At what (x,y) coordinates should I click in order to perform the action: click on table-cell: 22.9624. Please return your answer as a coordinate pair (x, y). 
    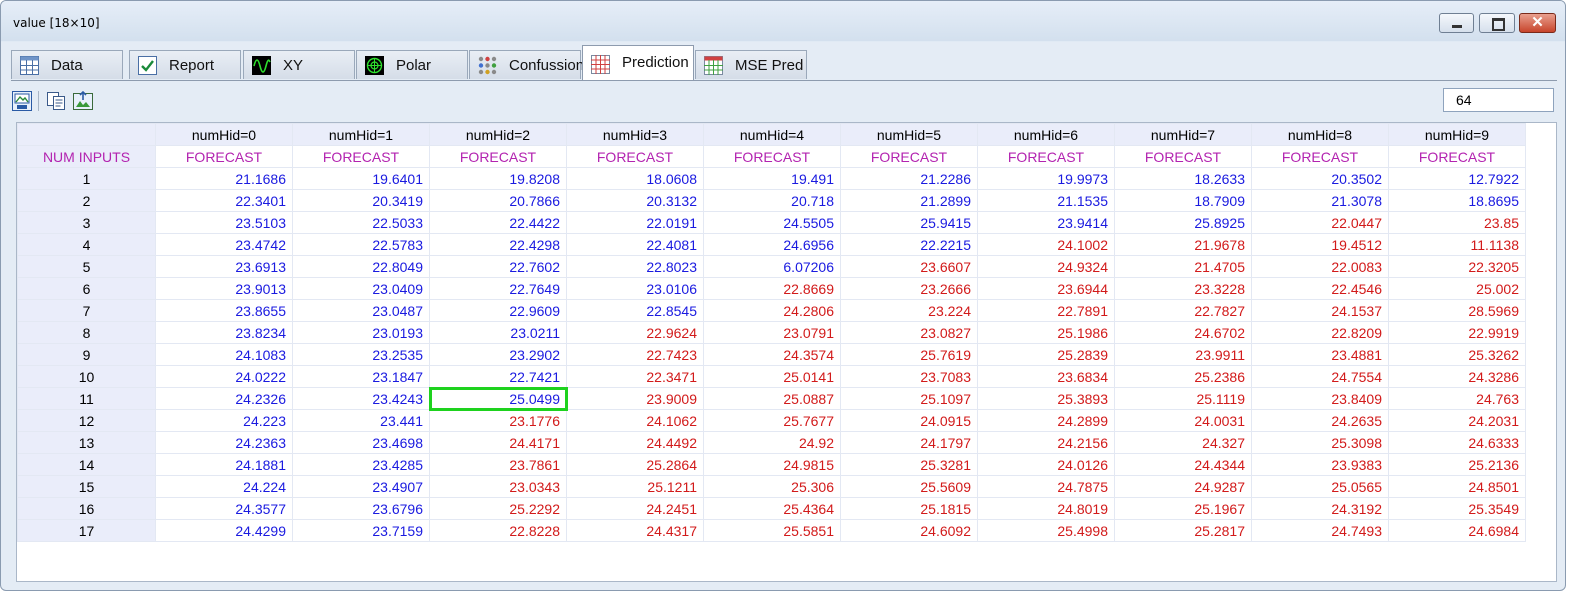
    Looking at the image, I should click on (635, 332).